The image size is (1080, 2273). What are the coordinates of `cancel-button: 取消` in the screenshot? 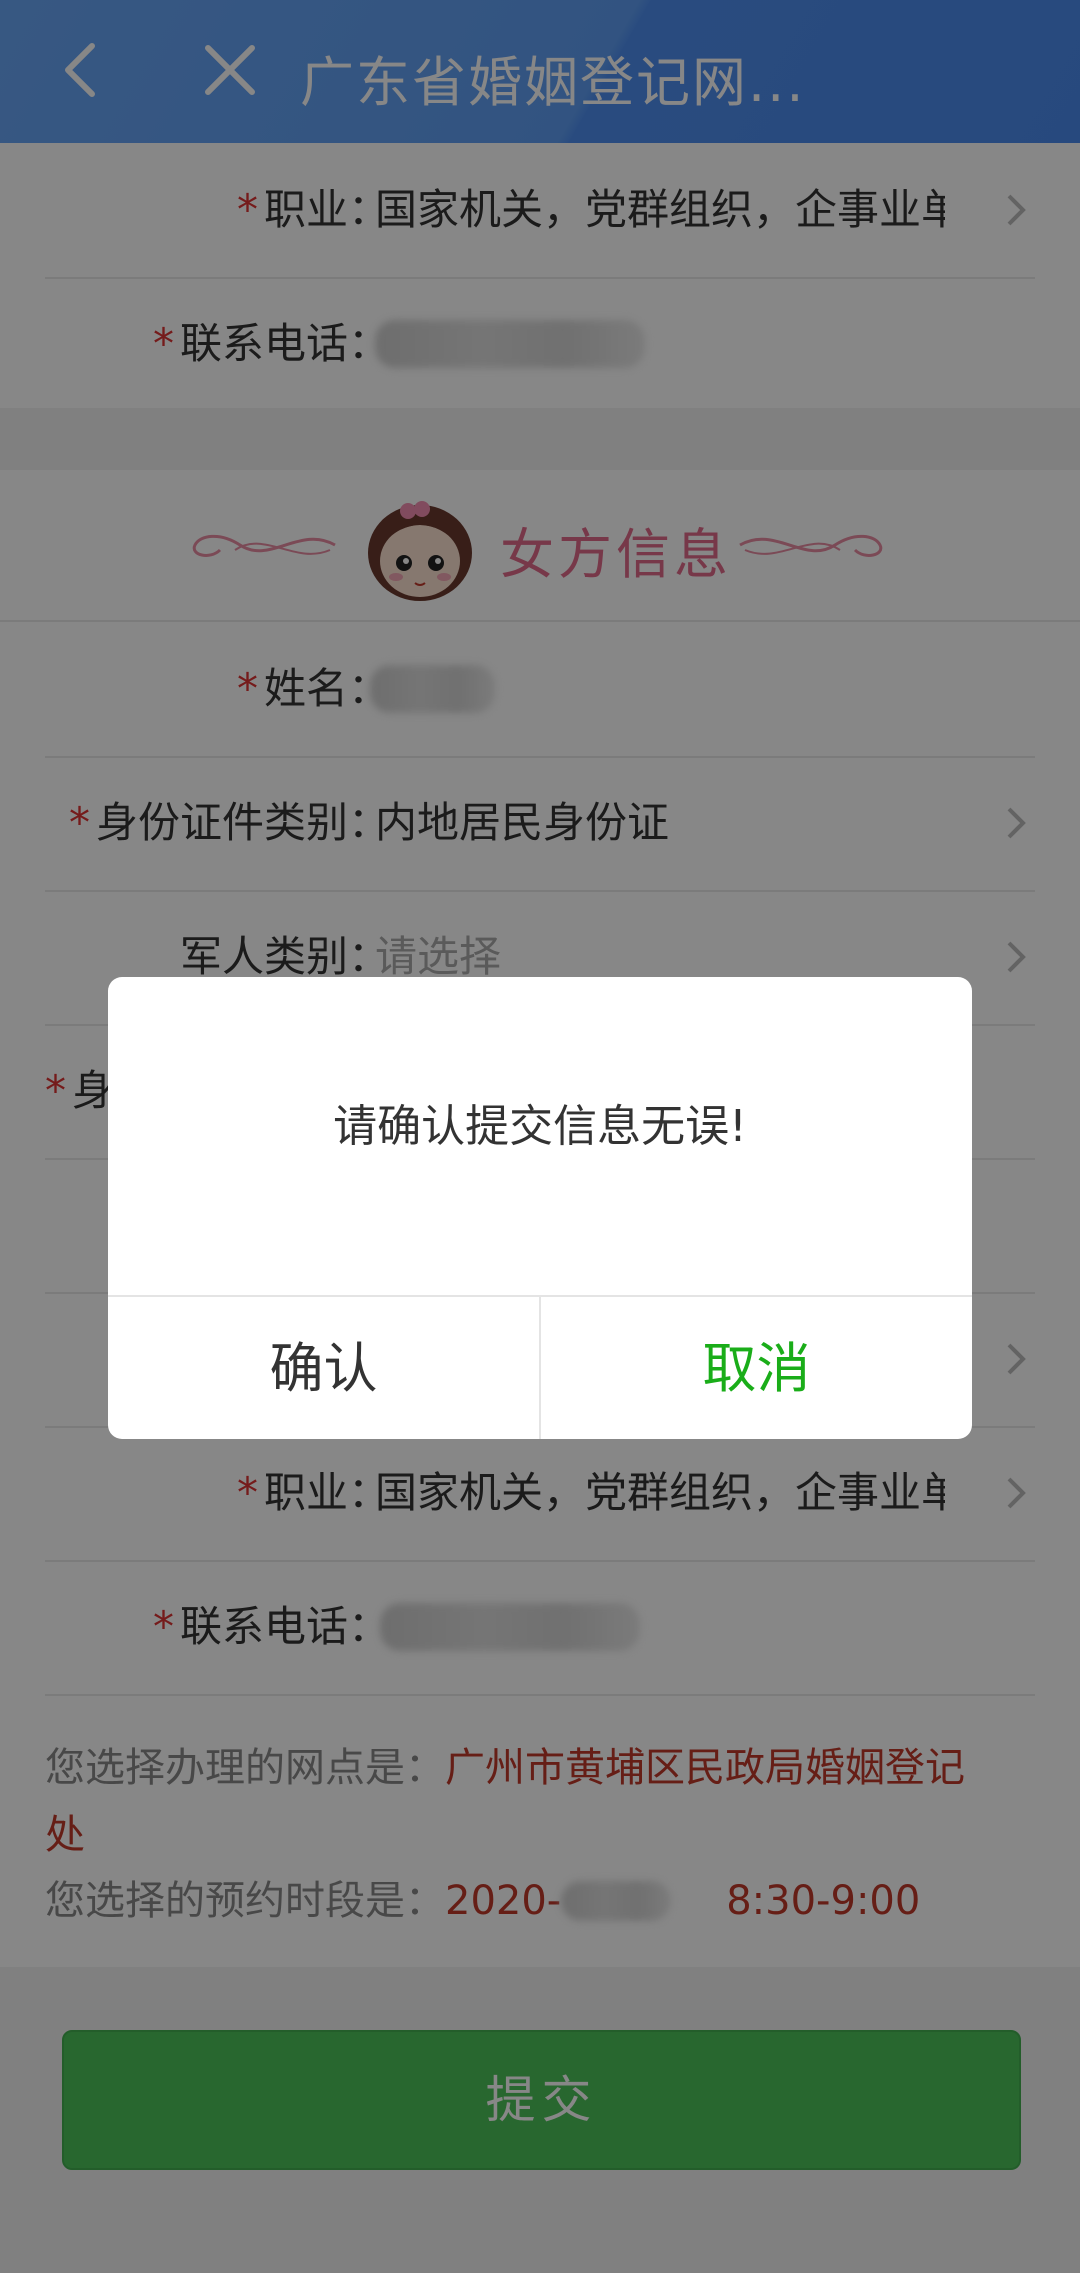 It's located at (756, 1368).